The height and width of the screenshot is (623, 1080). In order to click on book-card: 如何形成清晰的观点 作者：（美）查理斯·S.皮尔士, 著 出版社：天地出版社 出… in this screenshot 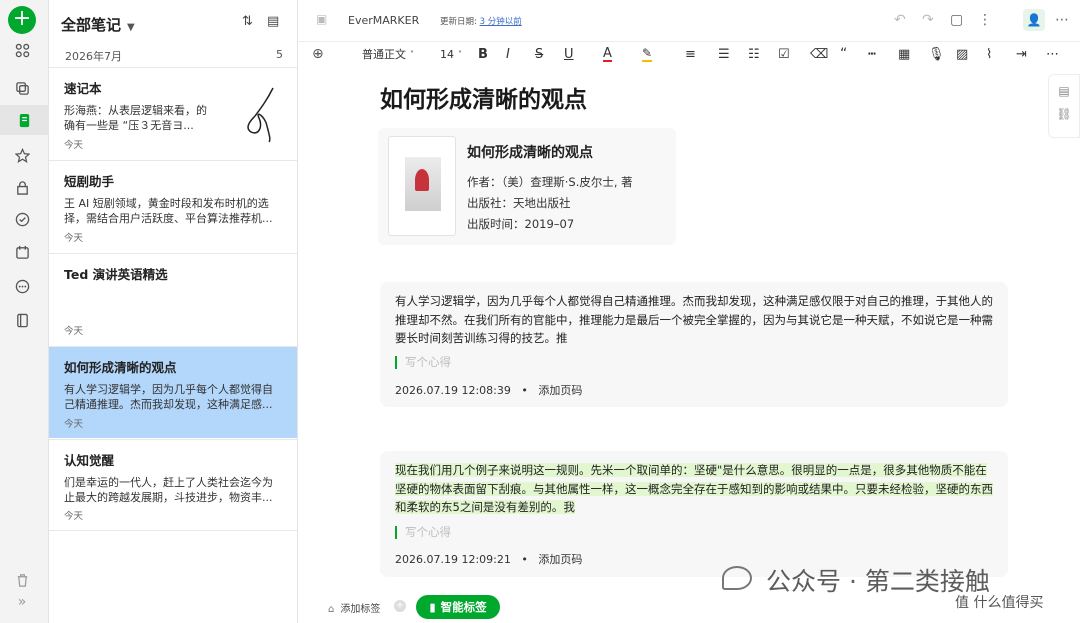, I will do `click(527, 186)`.